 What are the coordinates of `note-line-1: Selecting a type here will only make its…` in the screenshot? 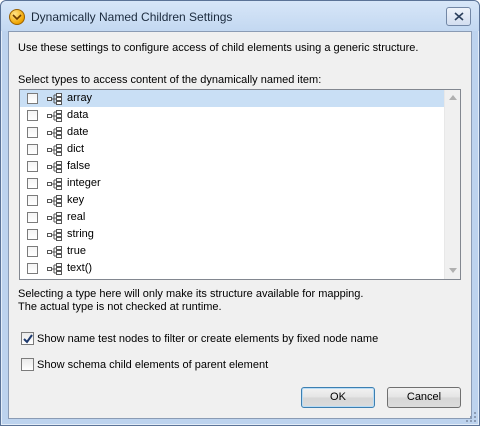 It's located at (191, 294).